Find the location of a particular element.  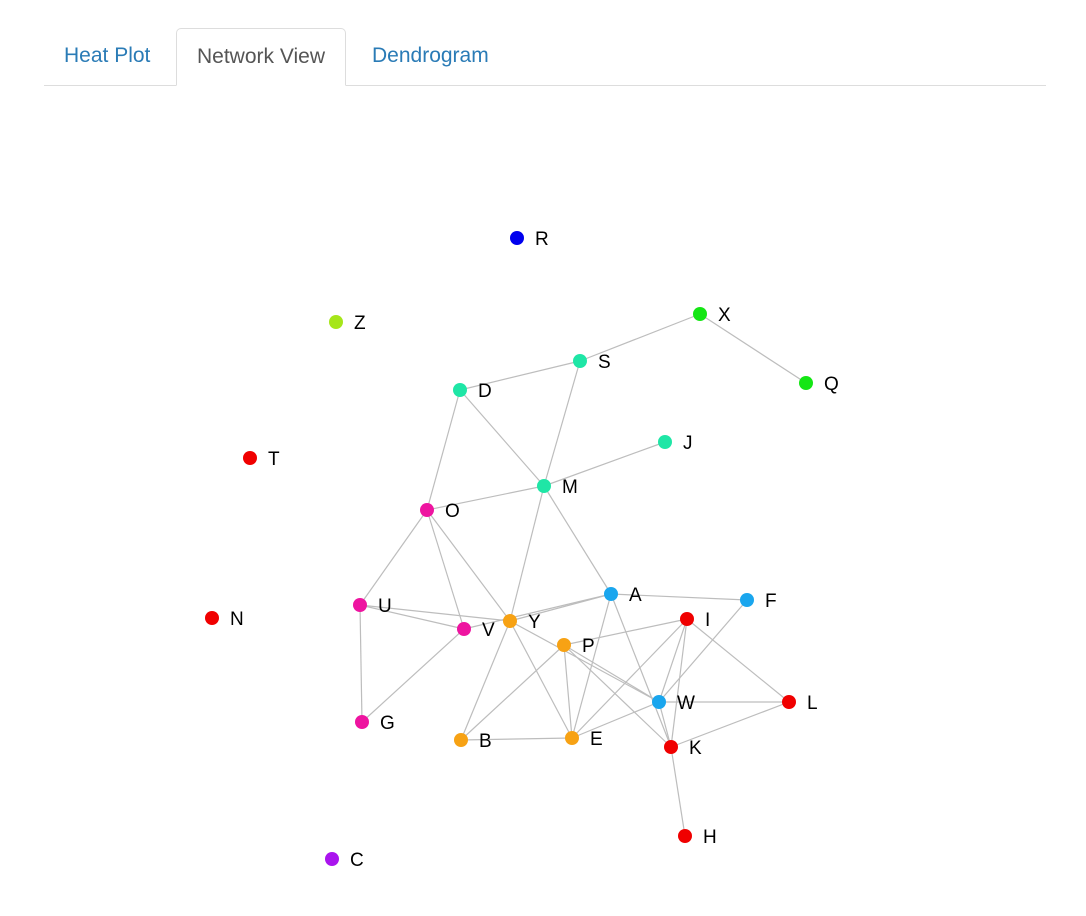

node-l: L is located at coordinates (800, 703).